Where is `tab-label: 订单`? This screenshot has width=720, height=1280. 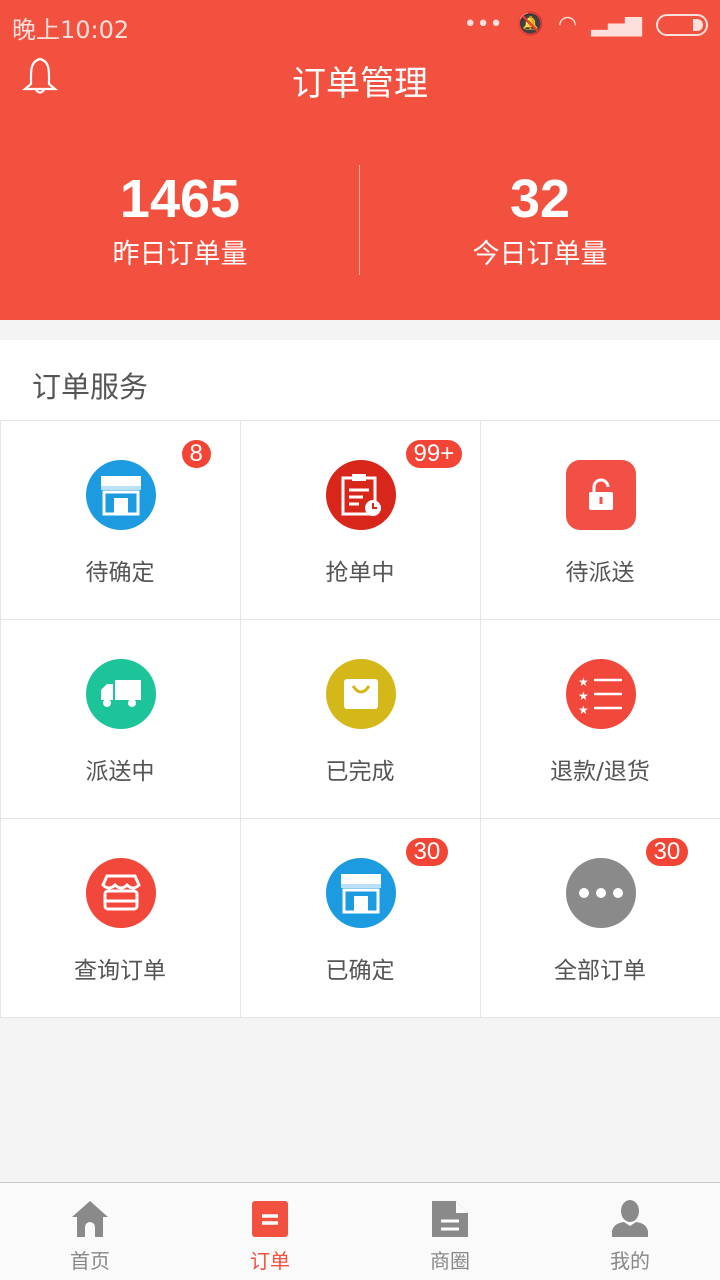
tab-label: 订单 is located at coordinates (270, 1261).